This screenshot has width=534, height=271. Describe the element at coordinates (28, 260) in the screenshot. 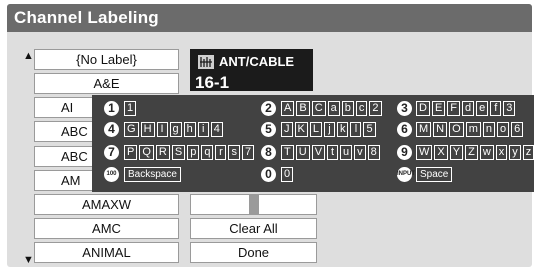

I see `scroll-down-arrow-icon: ▼` at that location.